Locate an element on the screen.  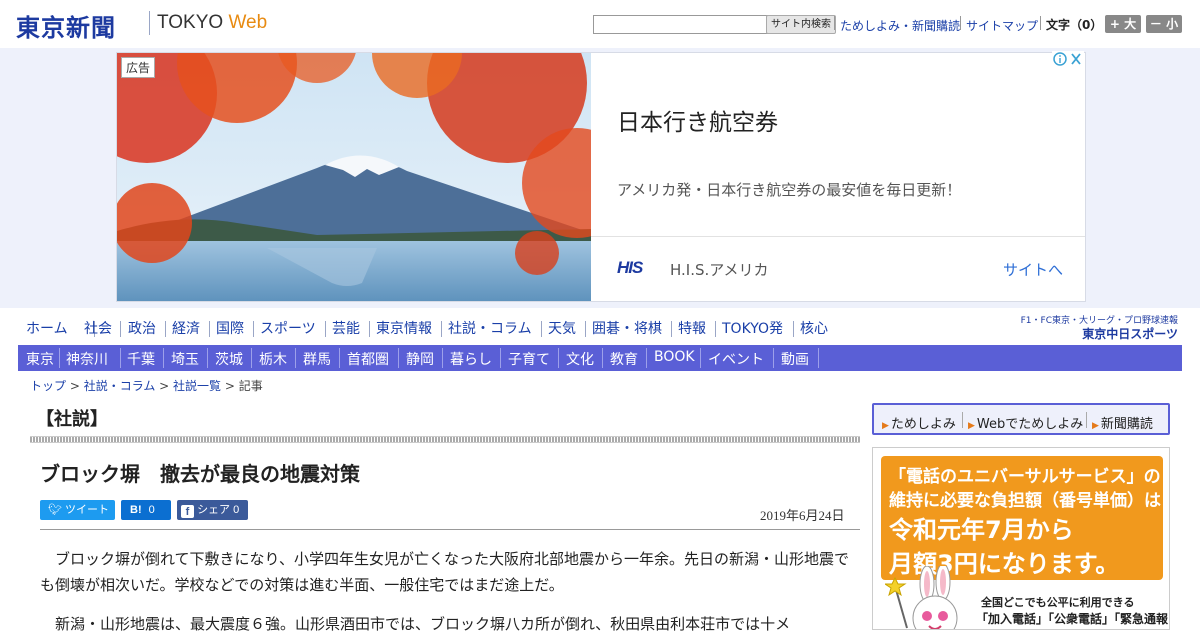
header-divider is located at coordinates (960, 23).